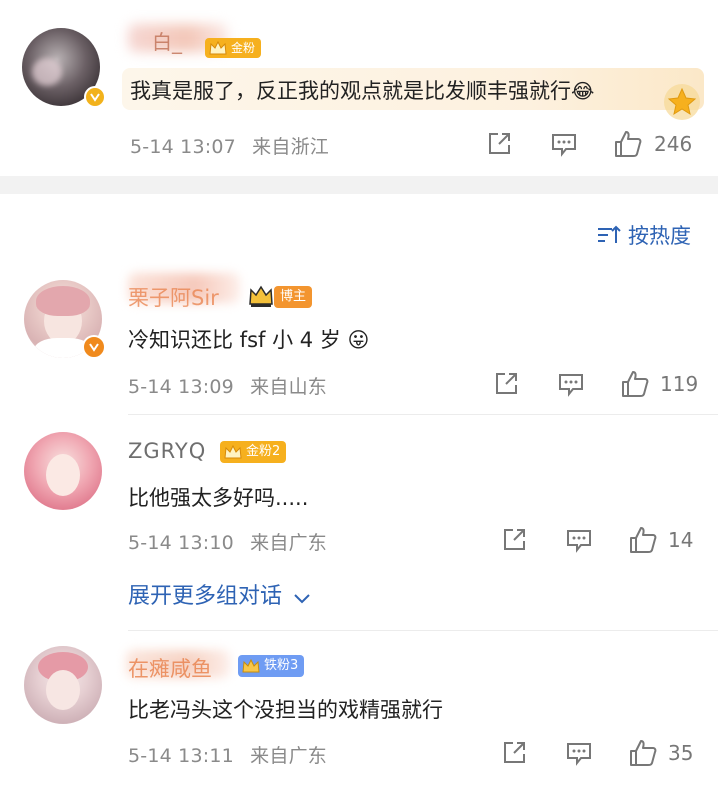 The image size is (718, 790). What do you see at coordinates (673, 144) in the screenshot?
I see `like-count: 246` at bounding box center [673, 144].